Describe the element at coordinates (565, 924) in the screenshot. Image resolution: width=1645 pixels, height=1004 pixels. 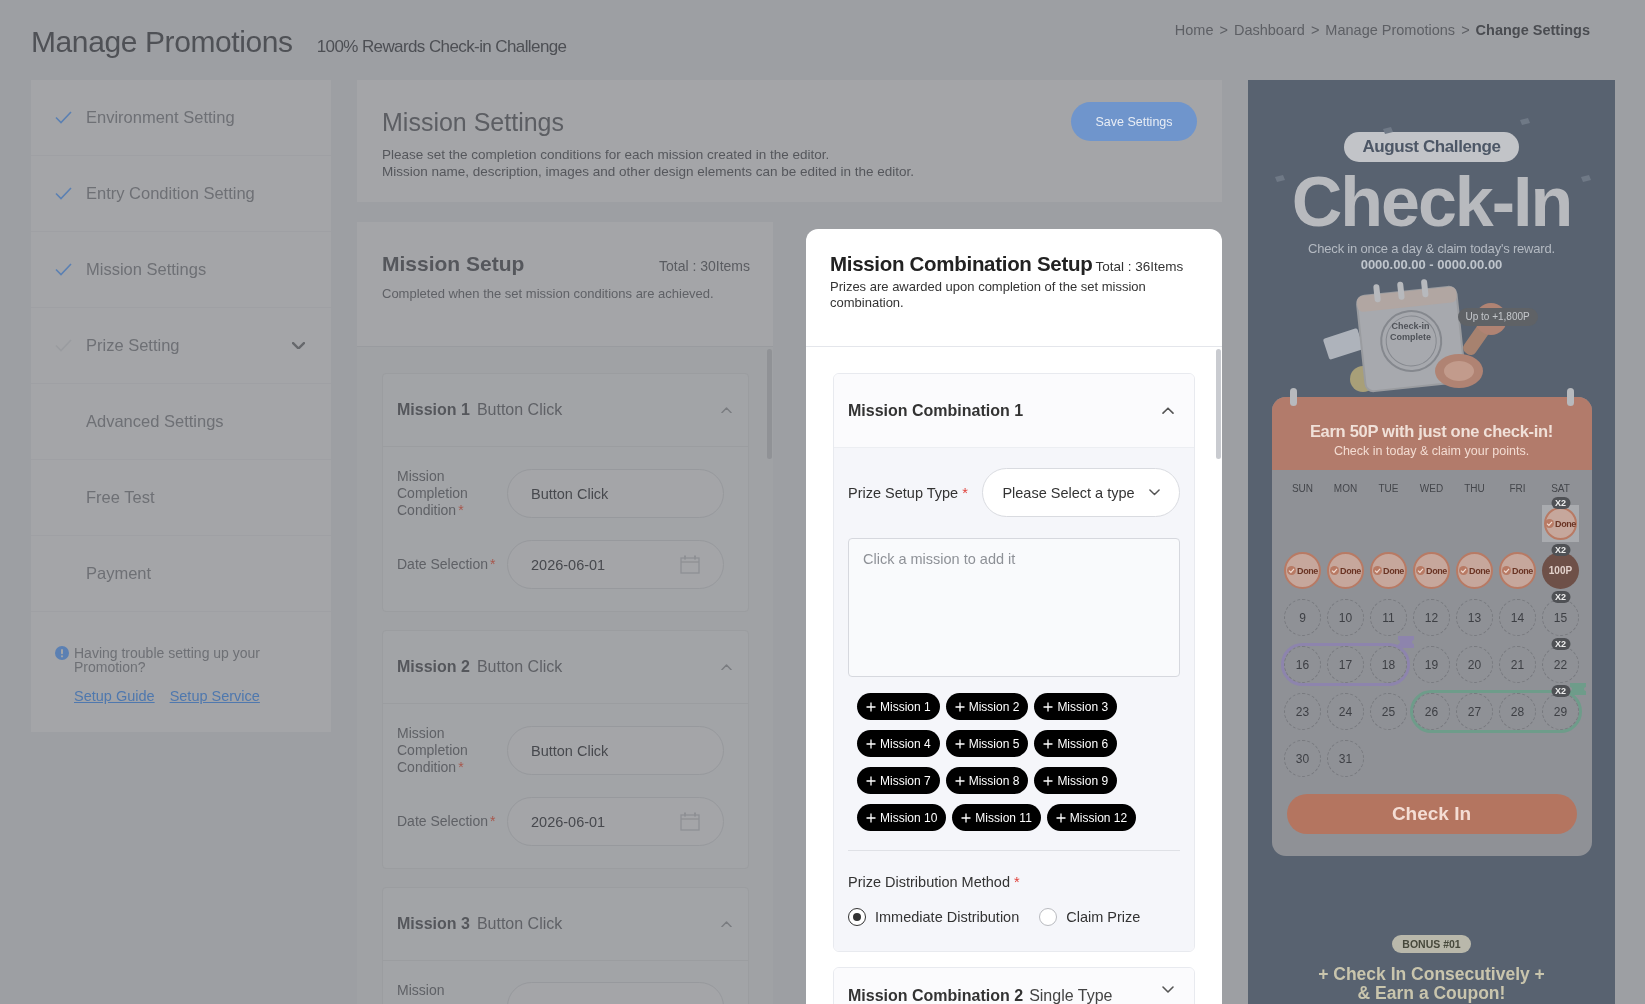
I see `mission-header: Mission 3 Button Click` at that location.